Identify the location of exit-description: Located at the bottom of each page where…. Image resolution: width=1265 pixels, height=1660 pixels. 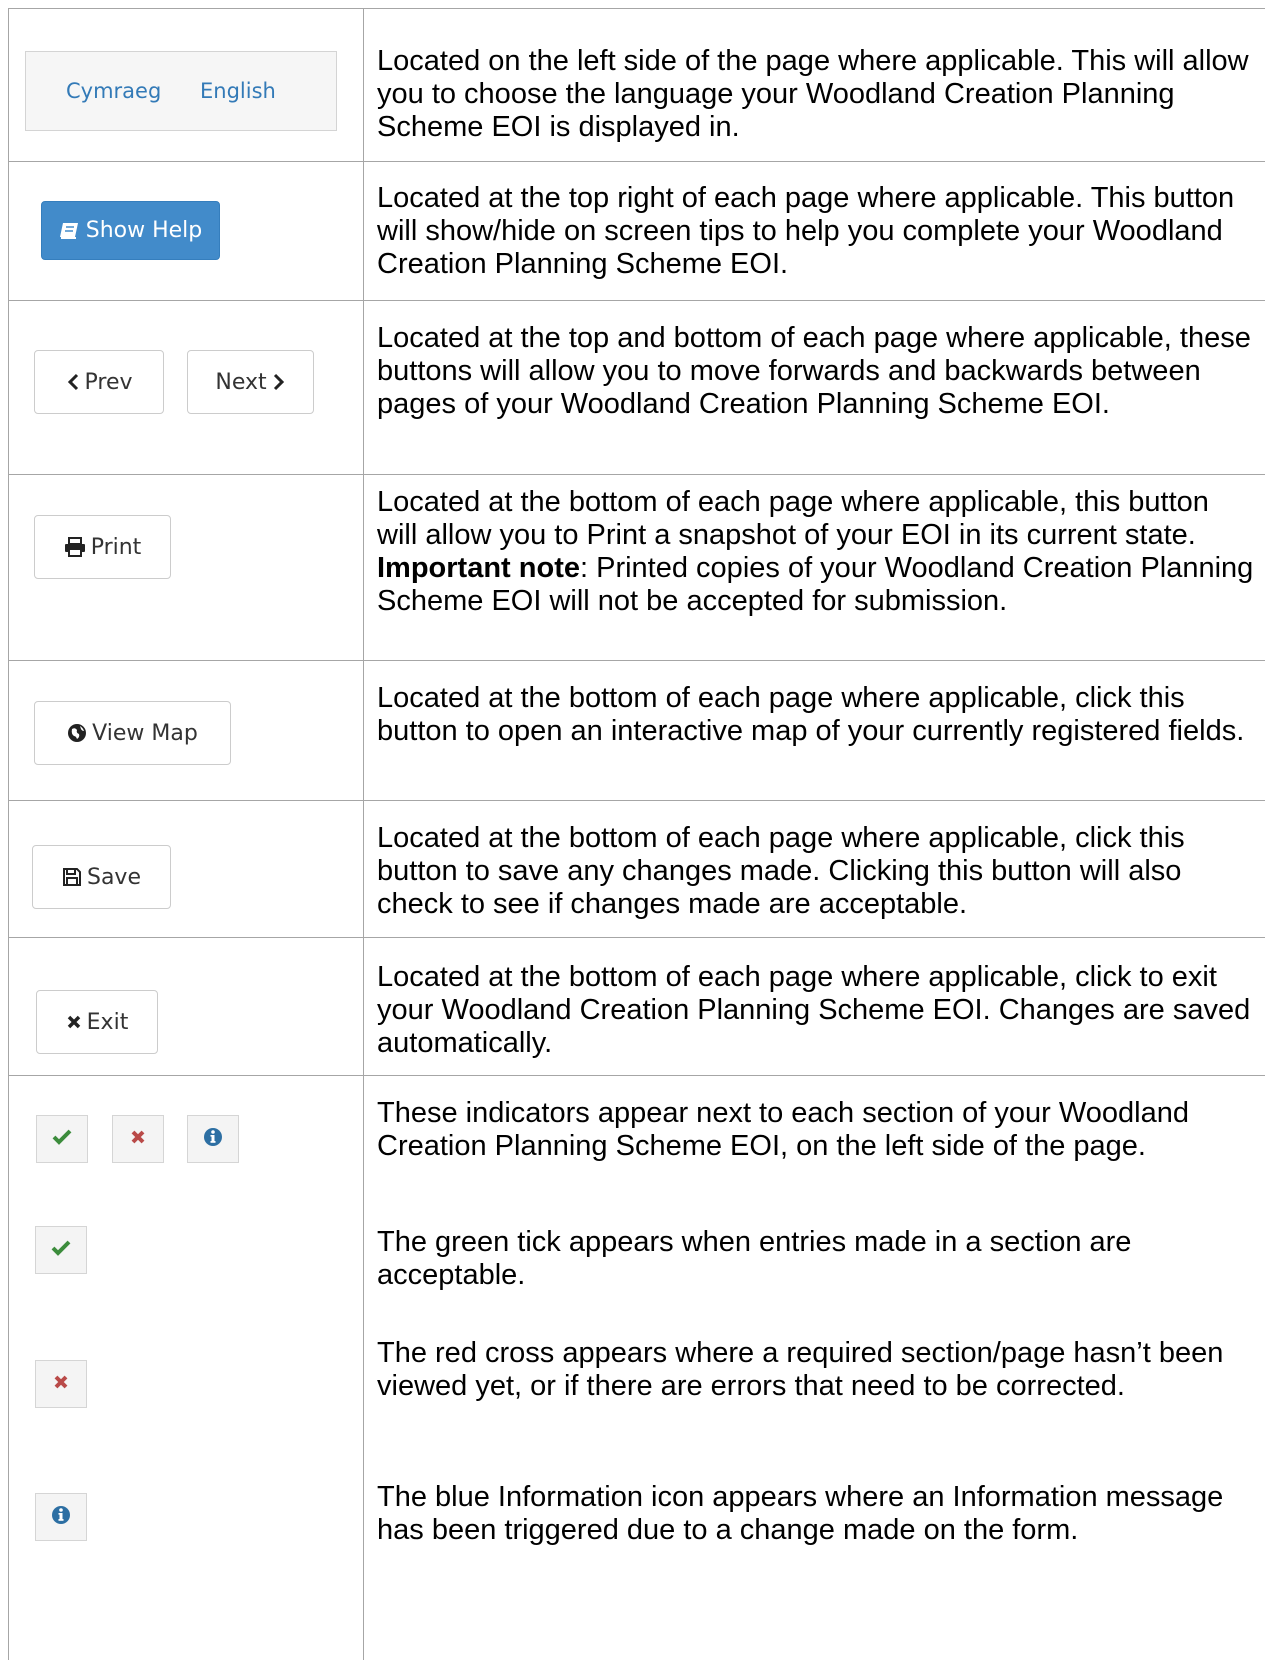
(814, 1010).